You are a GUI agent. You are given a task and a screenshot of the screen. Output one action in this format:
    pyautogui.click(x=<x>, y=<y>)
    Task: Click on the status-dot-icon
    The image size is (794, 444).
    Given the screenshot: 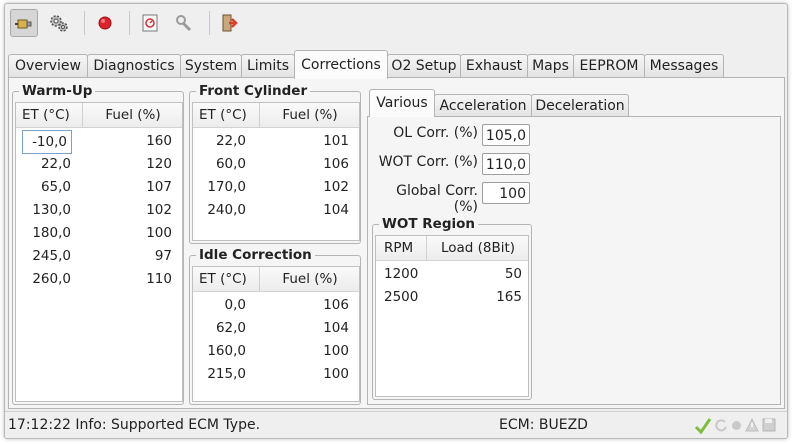 What is the action you would take?
    pyautogui.click(x=736, y=425)
    